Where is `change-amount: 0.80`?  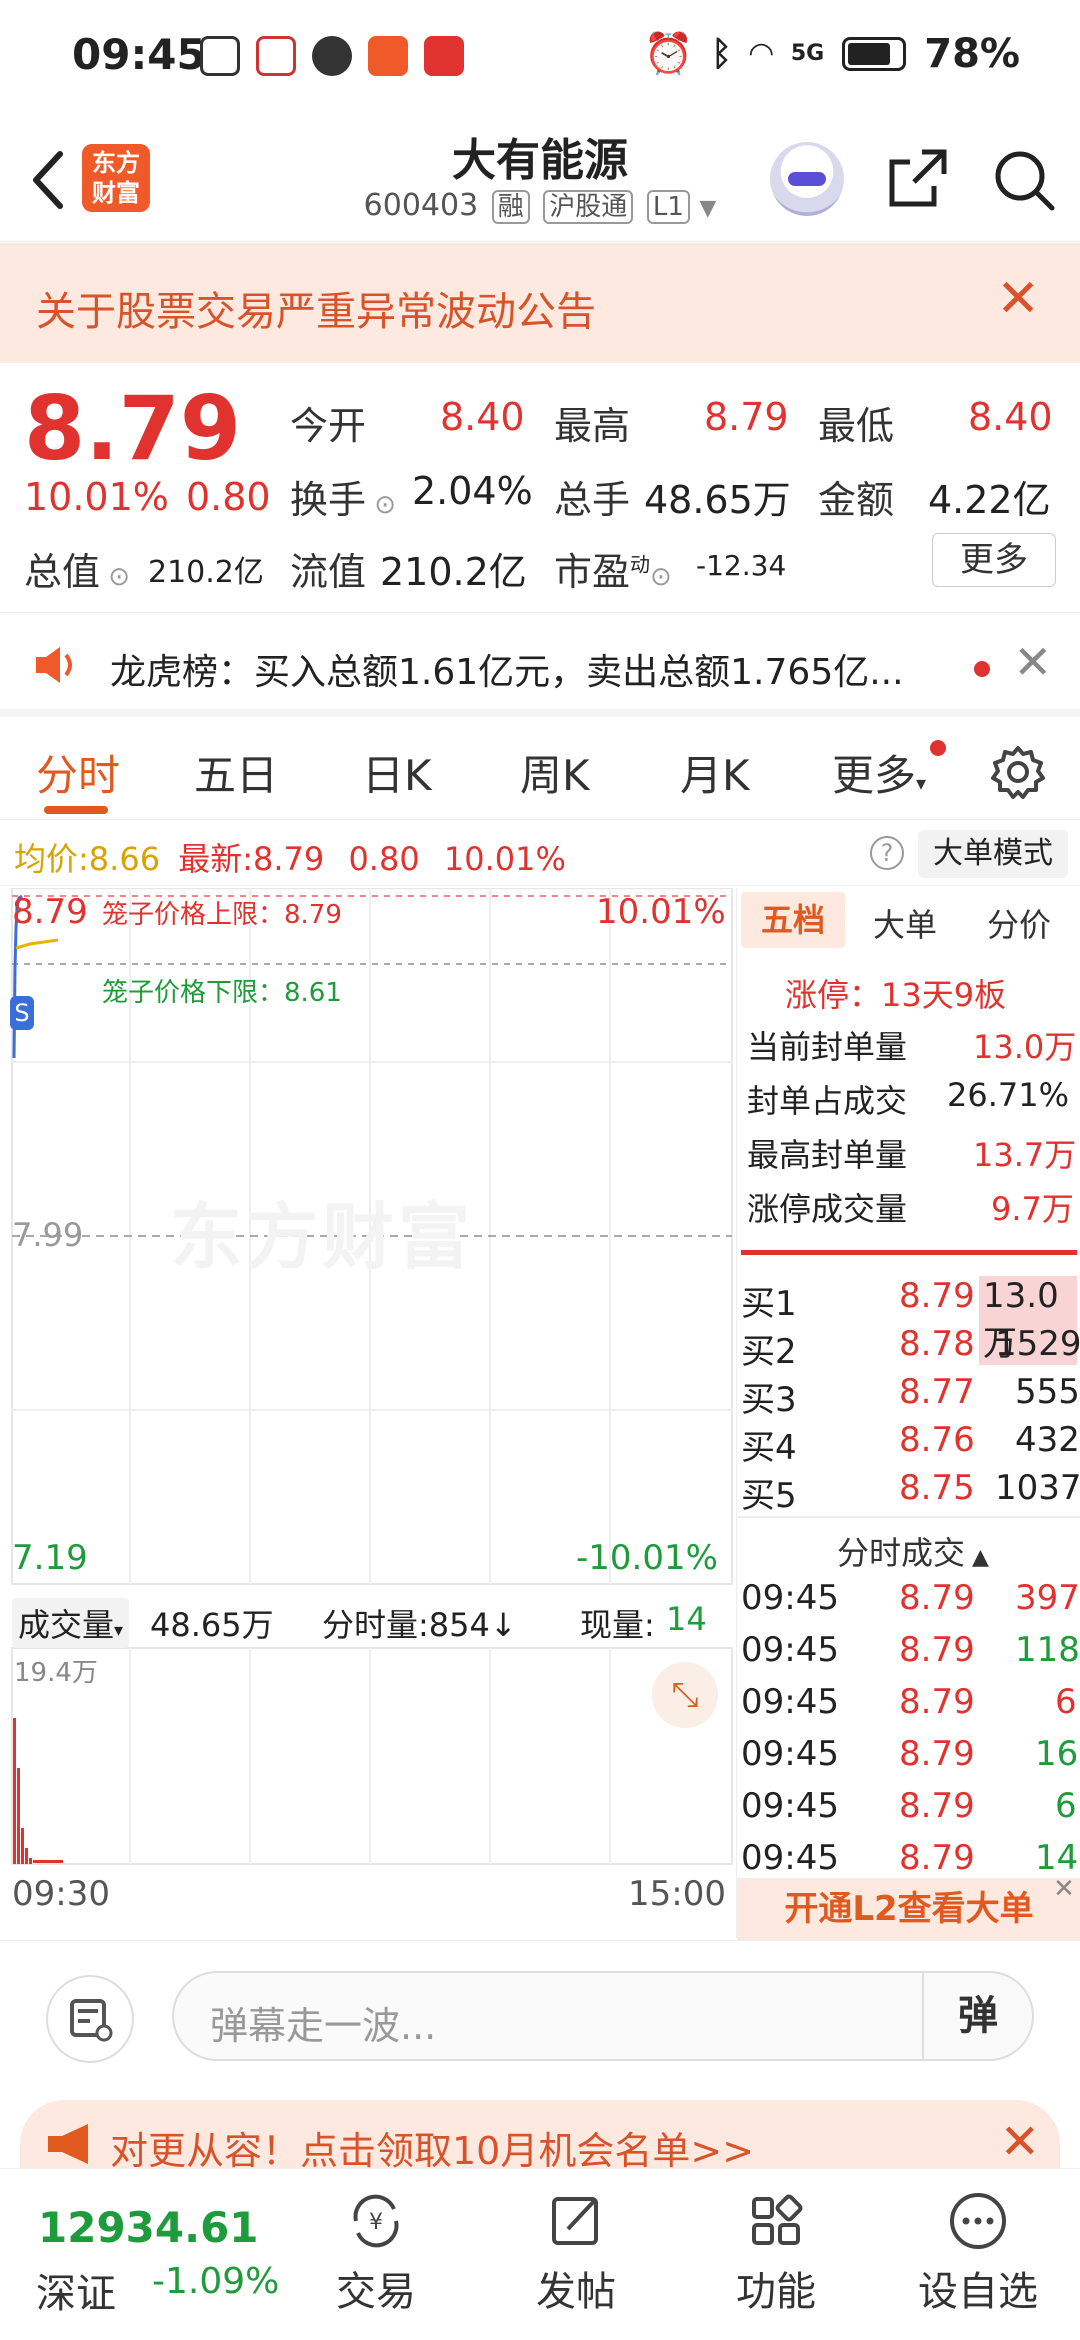
change-amount: 0.80 is located at coordinates (228, 497).